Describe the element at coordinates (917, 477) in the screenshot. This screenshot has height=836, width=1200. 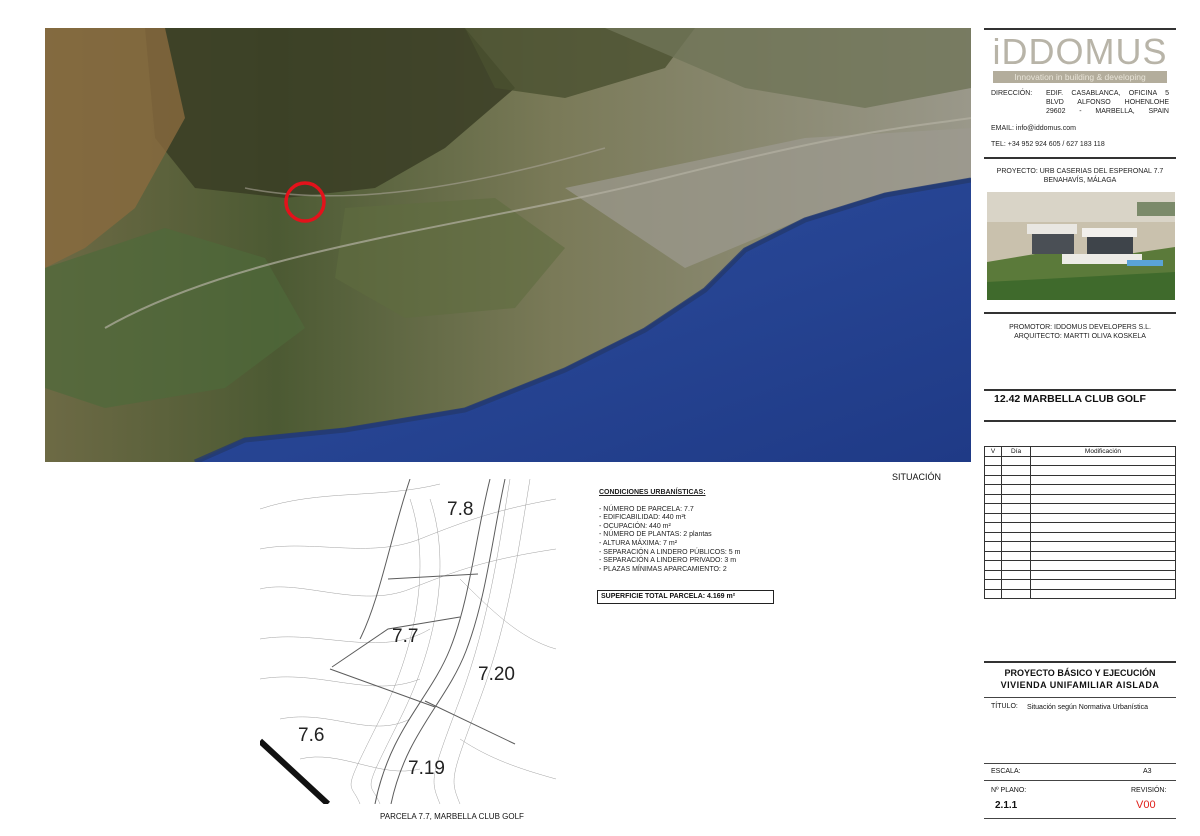
I see `map-caption: SITUACIÓN` at that location.